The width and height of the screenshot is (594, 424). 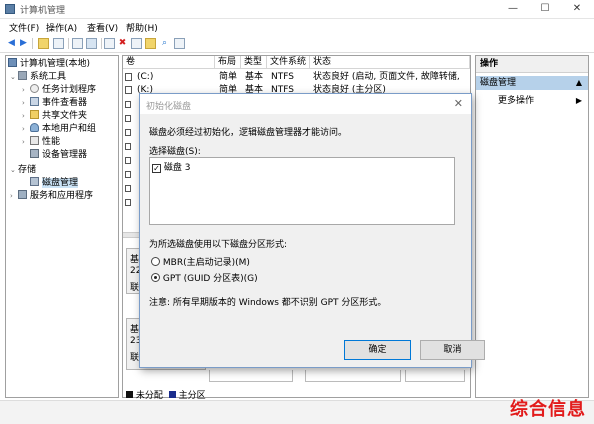 What do you see at coordinates (169, 62) in the screenshot?
I see `column-header-volume: 卷` at bounding box center [169, 62].